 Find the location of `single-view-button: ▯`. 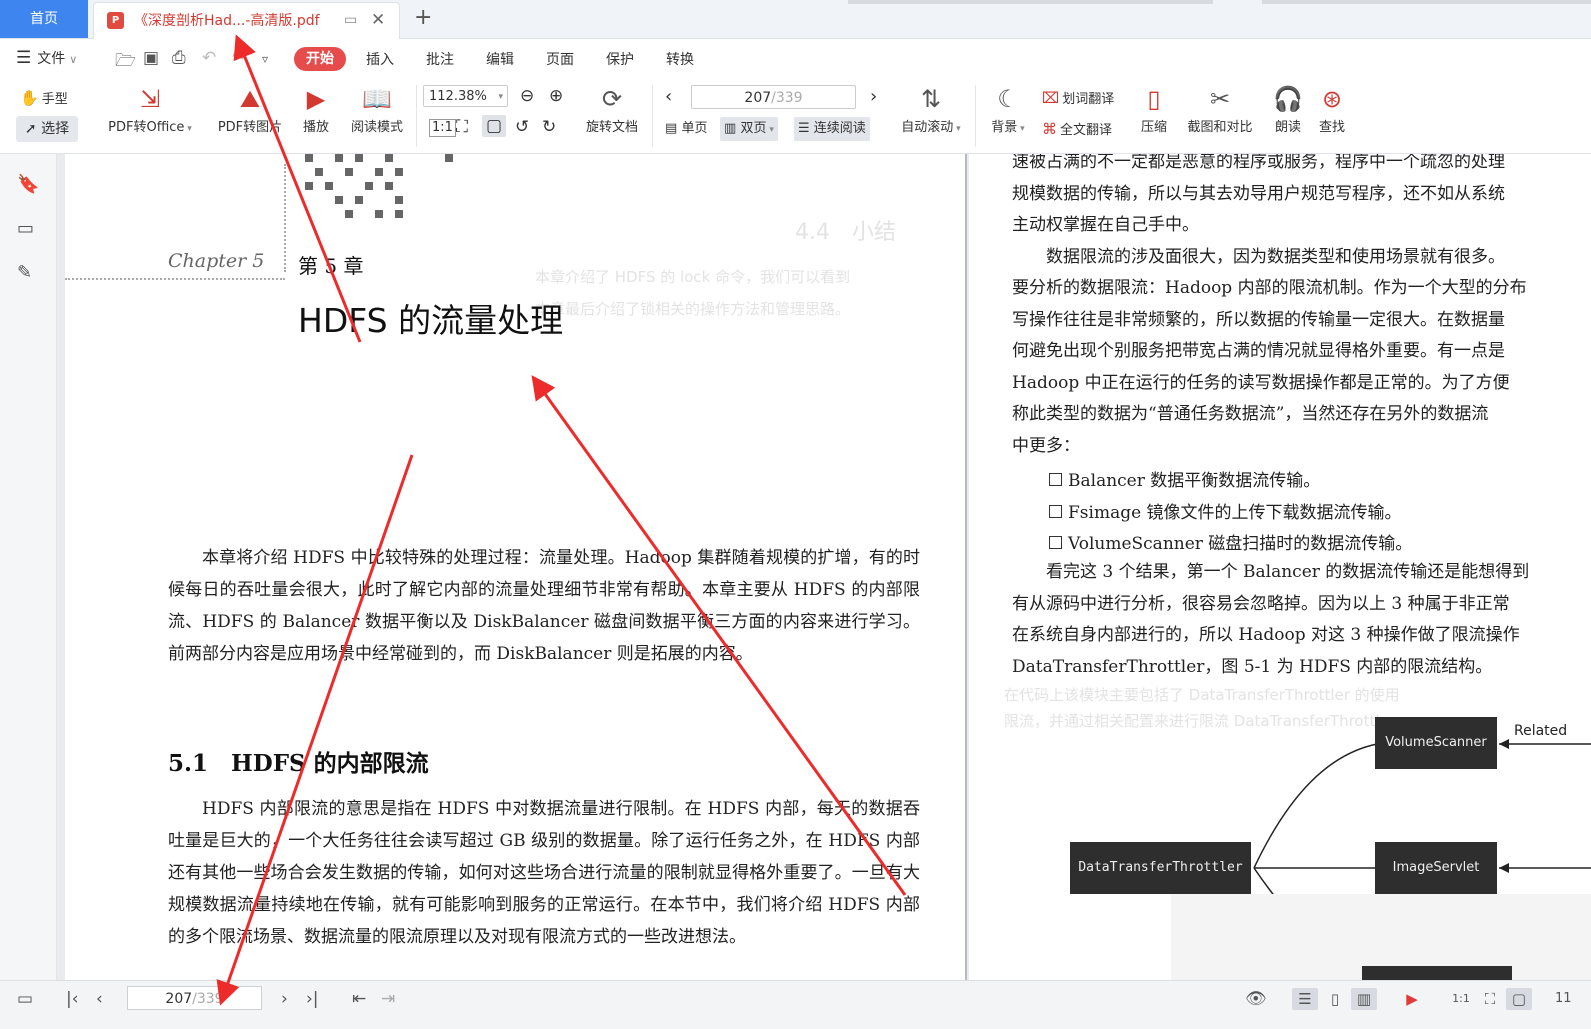

single-view-button: ▯ is located at coordinates (1335, 999).